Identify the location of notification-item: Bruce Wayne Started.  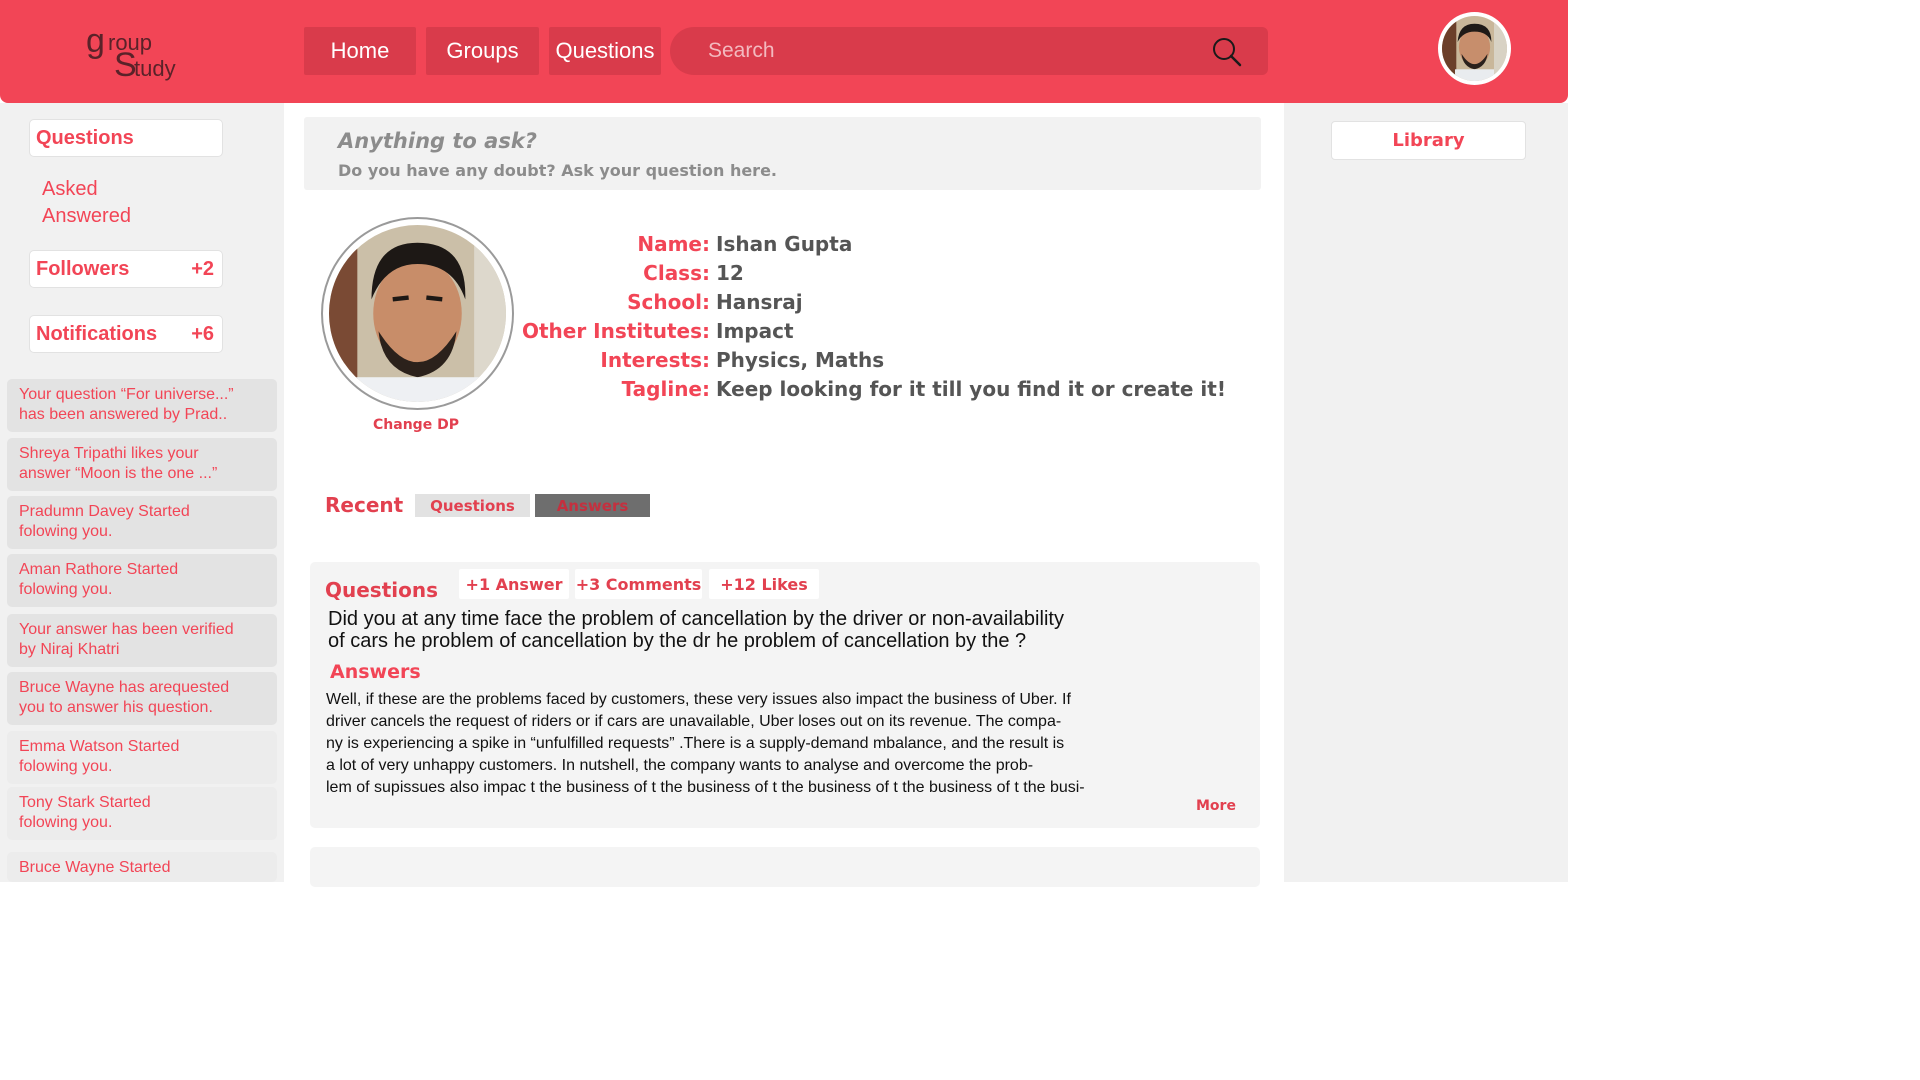
(142, 867).